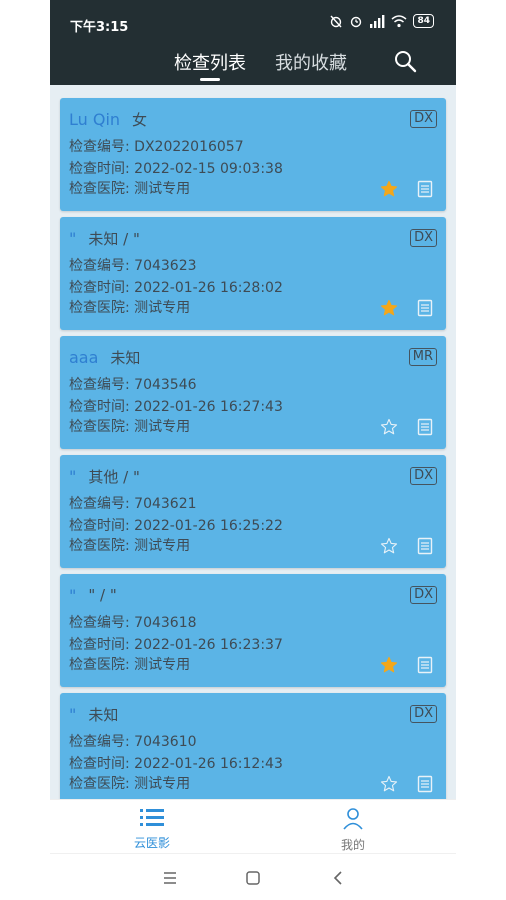 The width and height of the screenshot is (506, 900). Describe the element at coordinates (377, 21) in the screenshot. I see `signal-icon` at that location.